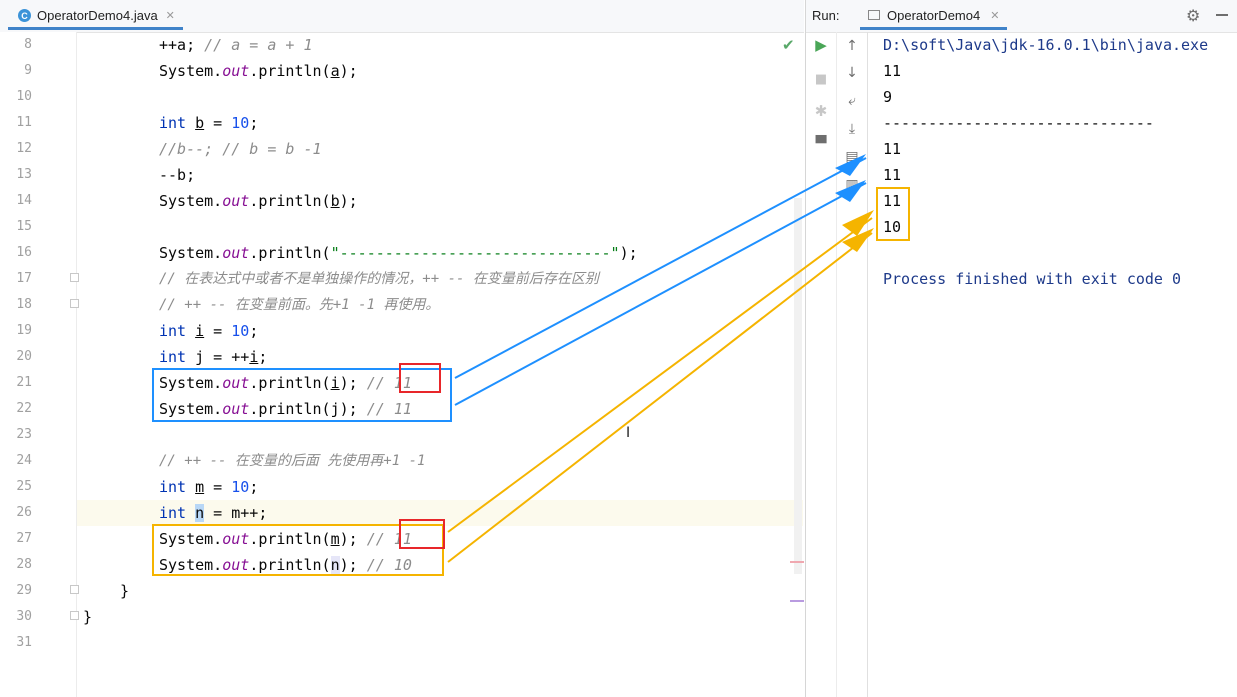 Image resolution: width=1237 pixels, height=697 pixels. What do you see at coordinates (240, 149) in the screenshot?
I see `code-line: //b--; // b = b -1` at bounding box center [240, 149].